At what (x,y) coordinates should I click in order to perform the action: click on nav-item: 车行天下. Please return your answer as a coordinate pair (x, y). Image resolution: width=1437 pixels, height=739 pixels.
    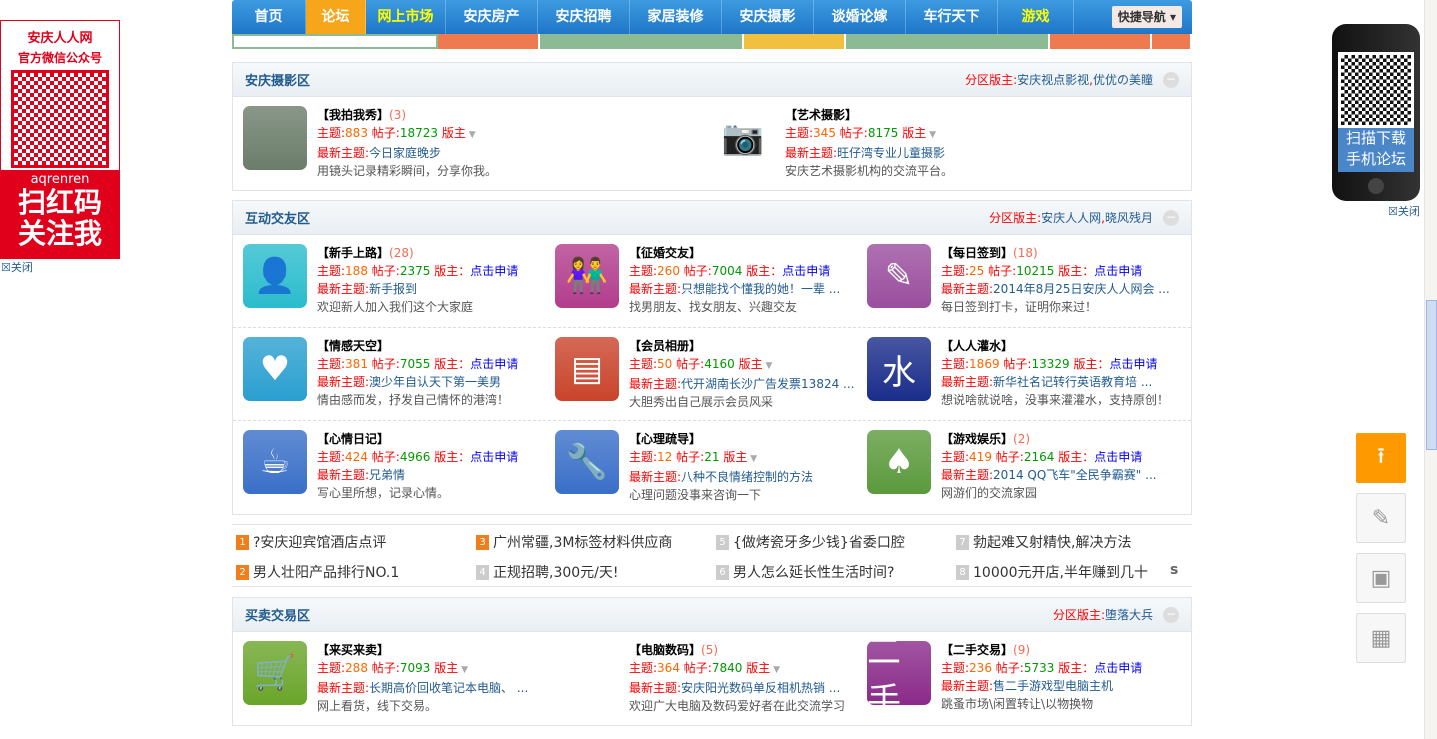
    Looking at the image, I should click on (952, 17).